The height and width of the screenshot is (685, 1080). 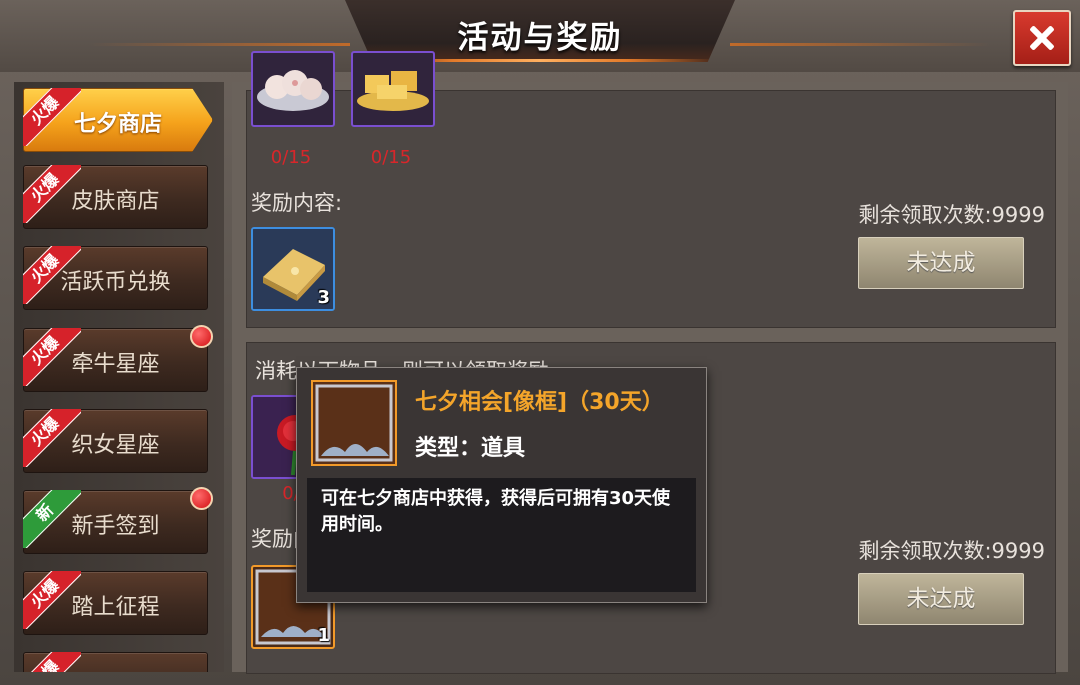 I want to click on sidebar-item-altair: 火爆 牵牛星座, so click(x=118, y=358).